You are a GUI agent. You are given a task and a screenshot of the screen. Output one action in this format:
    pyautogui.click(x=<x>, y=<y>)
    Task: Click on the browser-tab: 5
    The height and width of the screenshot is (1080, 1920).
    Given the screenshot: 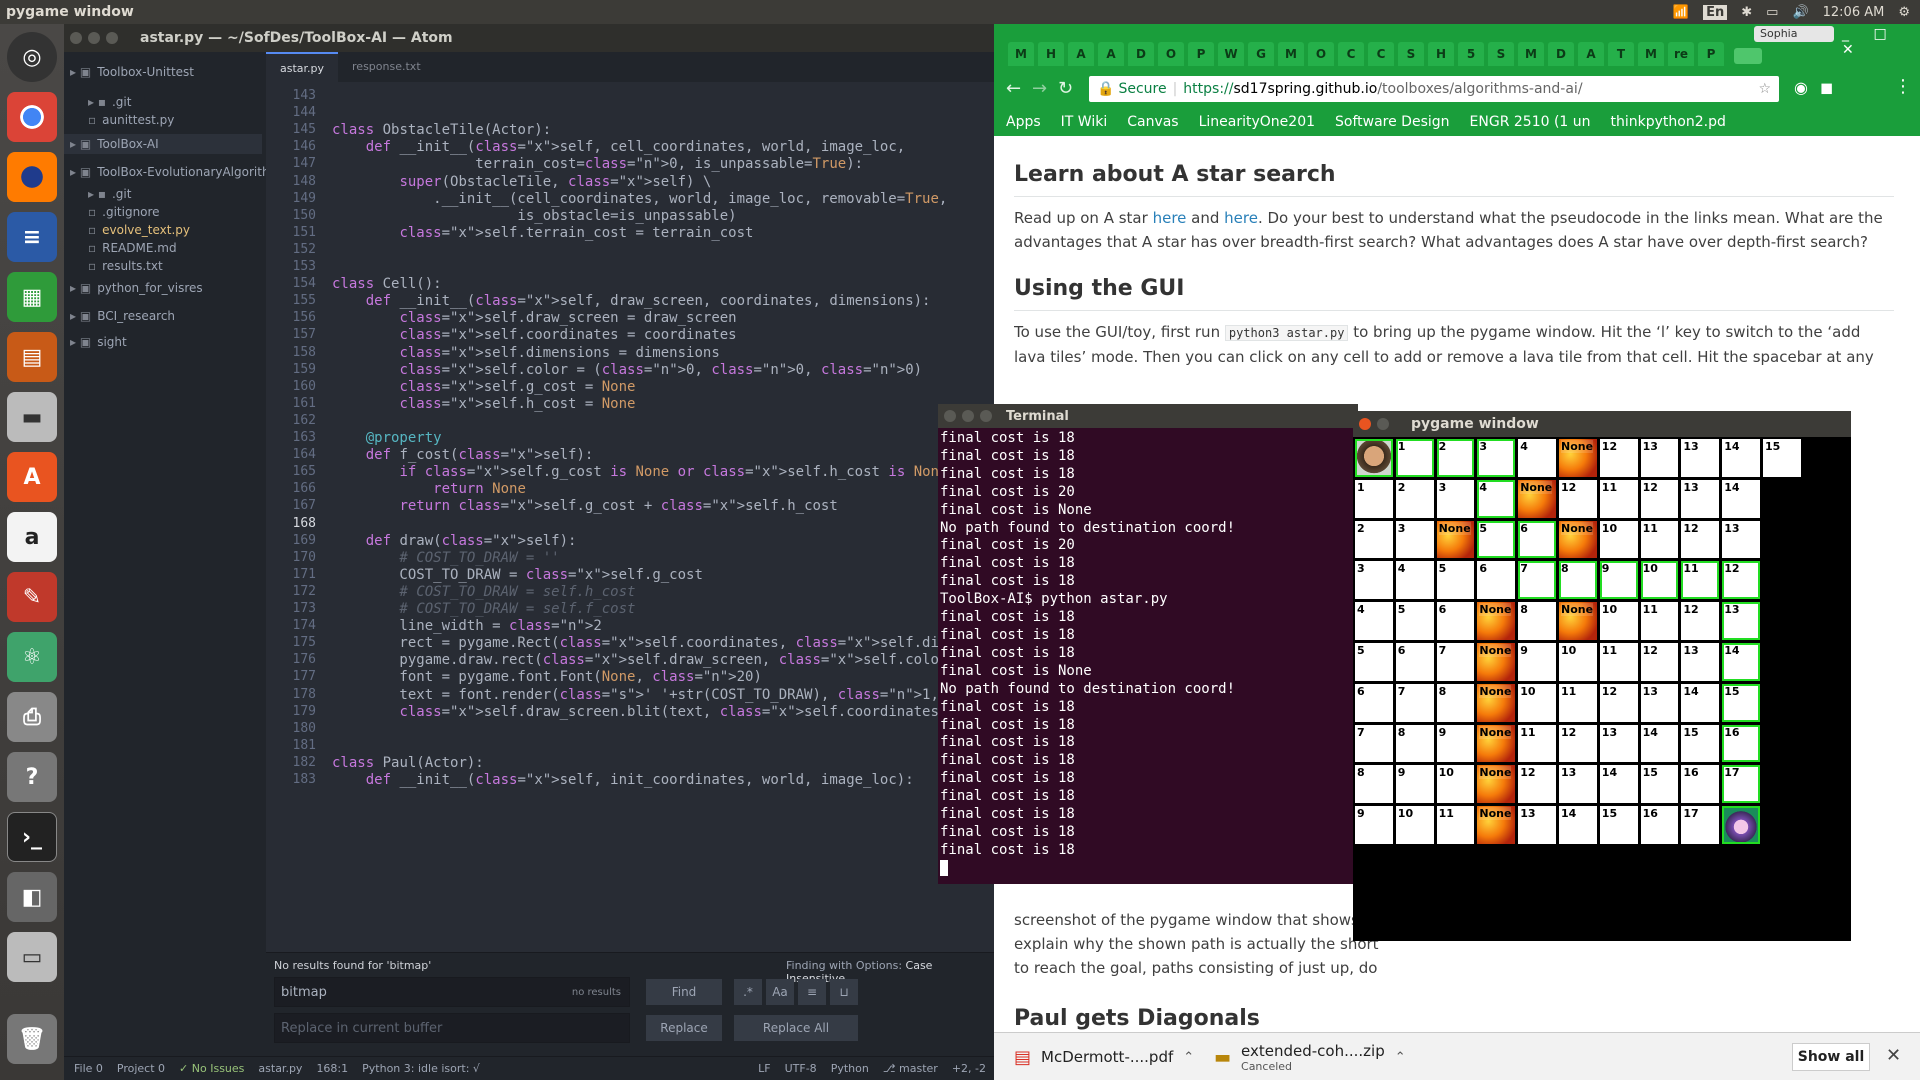 What is the action you would take?
    pyautogui.click(x=1471, y=54)
    